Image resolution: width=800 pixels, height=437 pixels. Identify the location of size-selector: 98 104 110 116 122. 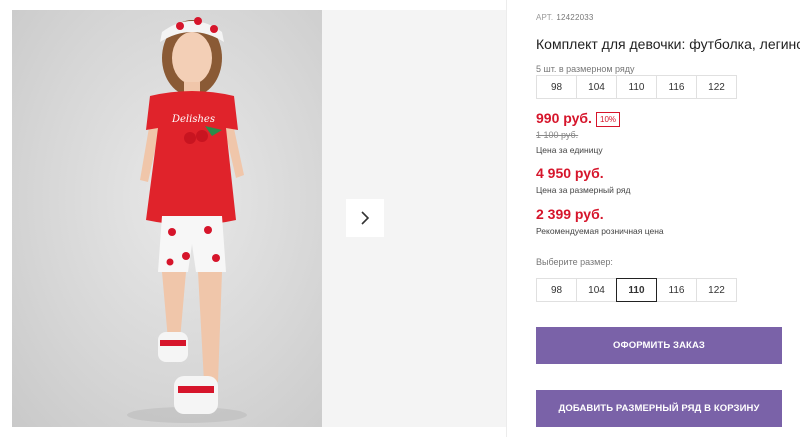
(636, 290).